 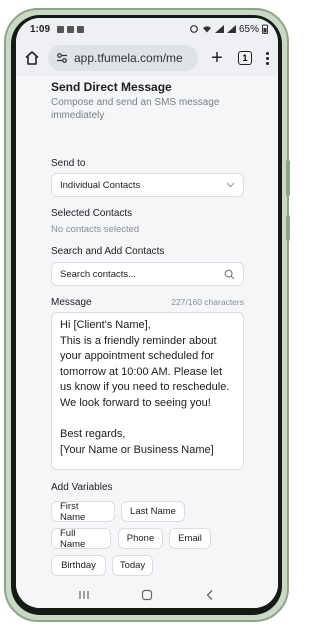 What do you see at coordinates (207, 302) in the screenshot?
I see `char-count: 227/160 characters` at bounding box center [207, 302].